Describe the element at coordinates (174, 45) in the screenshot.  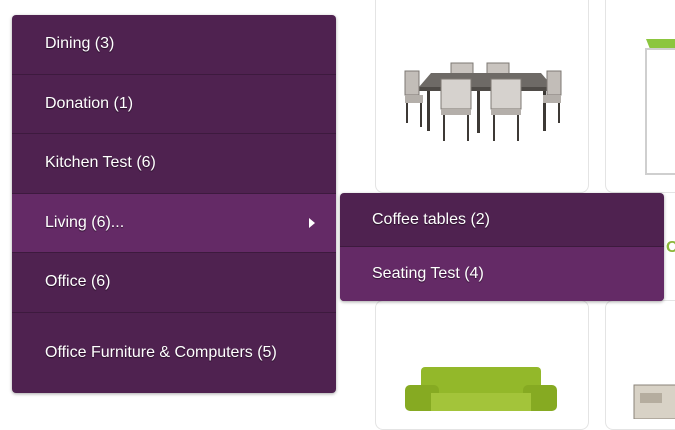
I see `menu-item-dining: Dining (3)` at that location.